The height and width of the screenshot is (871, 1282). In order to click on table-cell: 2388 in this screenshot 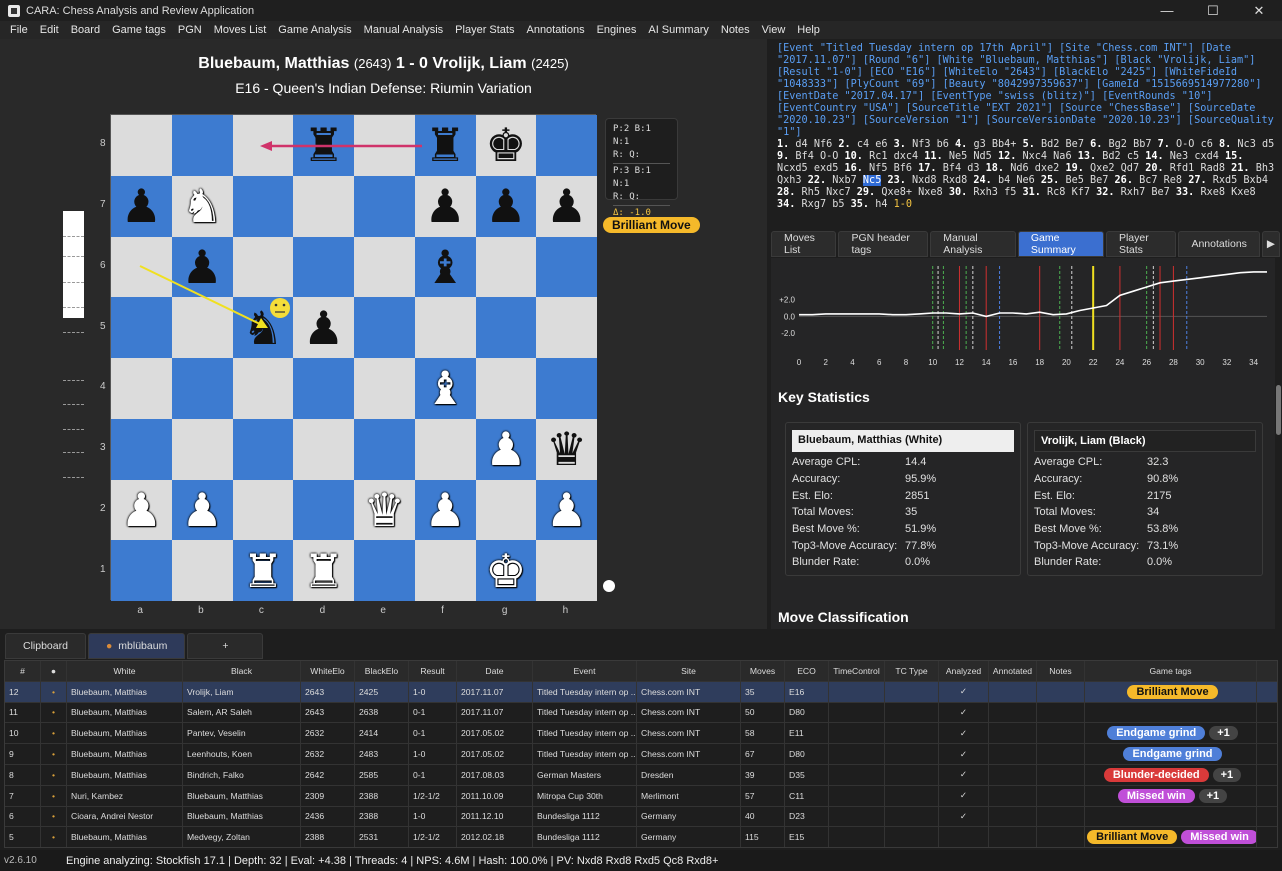, I will do `click(382, 795)`.